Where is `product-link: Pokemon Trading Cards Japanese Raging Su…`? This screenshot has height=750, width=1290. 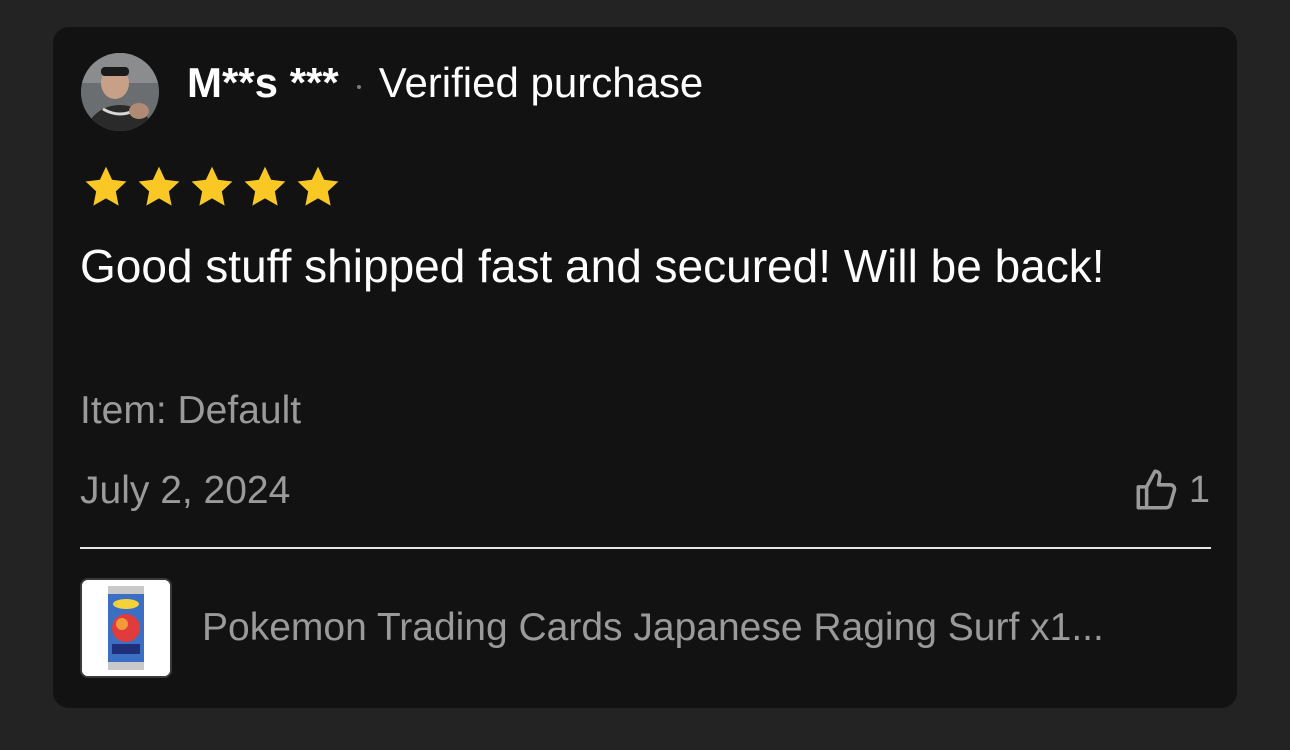
product-link: Pokemon Trading Cards Japanese Raging Su… is located at coordinates (645, 628).